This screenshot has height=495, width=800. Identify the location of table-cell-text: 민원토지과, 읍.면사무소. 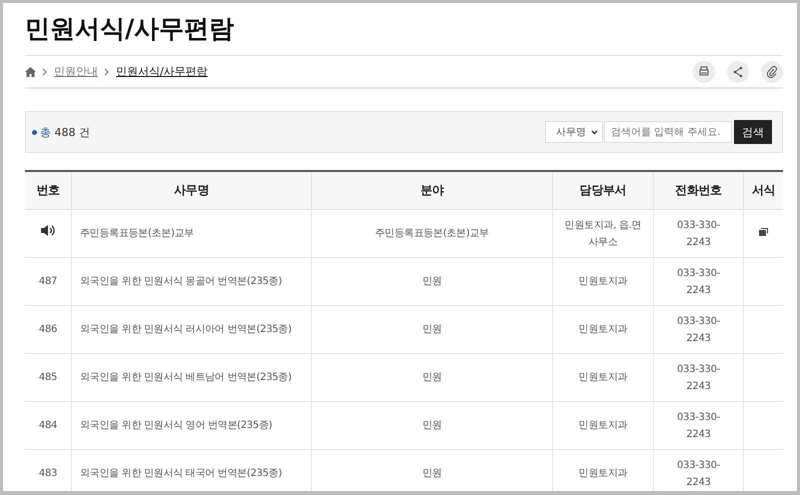
(603, 234).